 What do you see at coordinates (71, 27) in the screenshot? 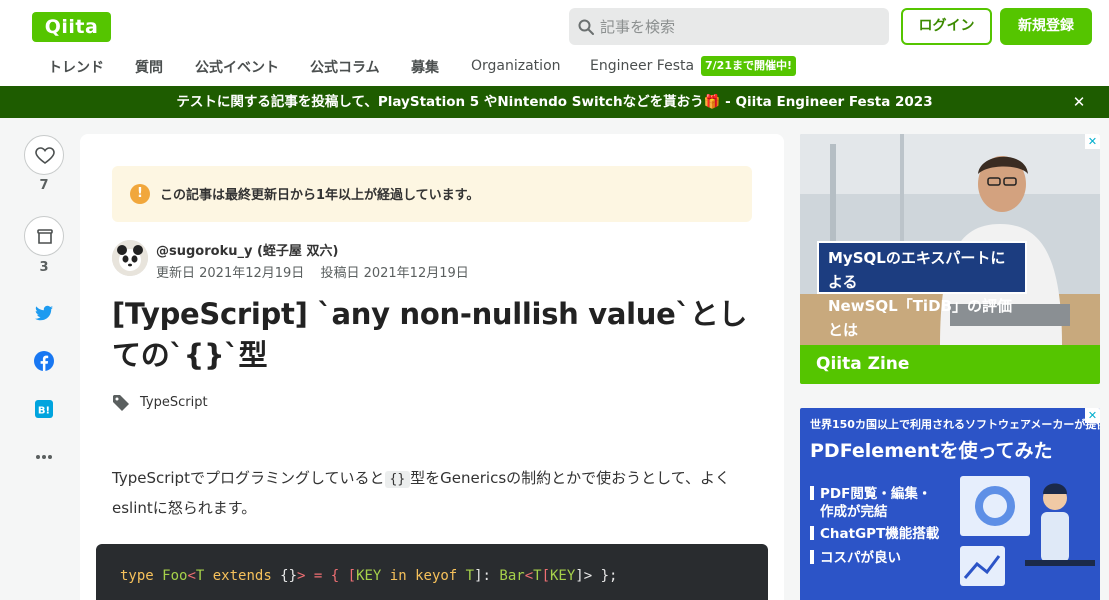
I see `qiita-logo: Qiita` at bounding box center [71, 27].